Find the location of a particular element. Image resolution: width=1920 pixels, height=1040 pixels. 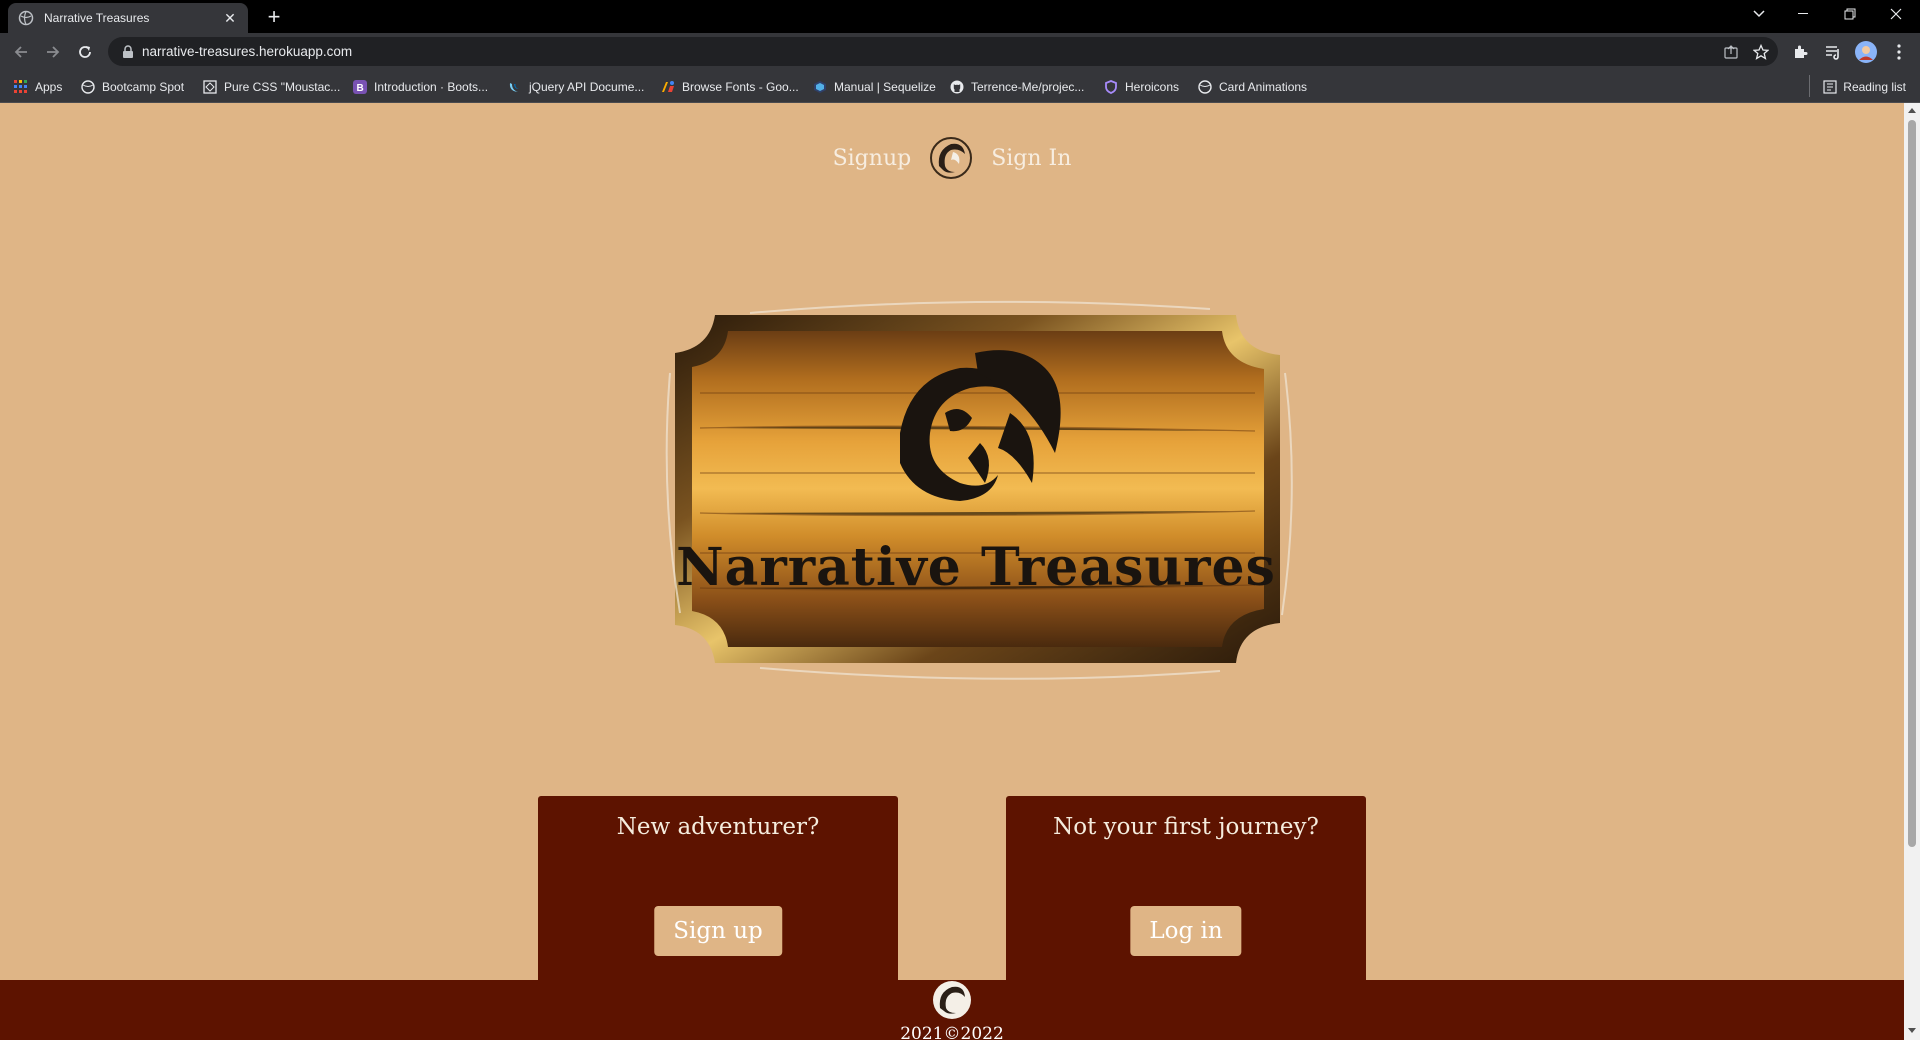

scroll-up-arrow-icon is located at coordinates (1912, 110).